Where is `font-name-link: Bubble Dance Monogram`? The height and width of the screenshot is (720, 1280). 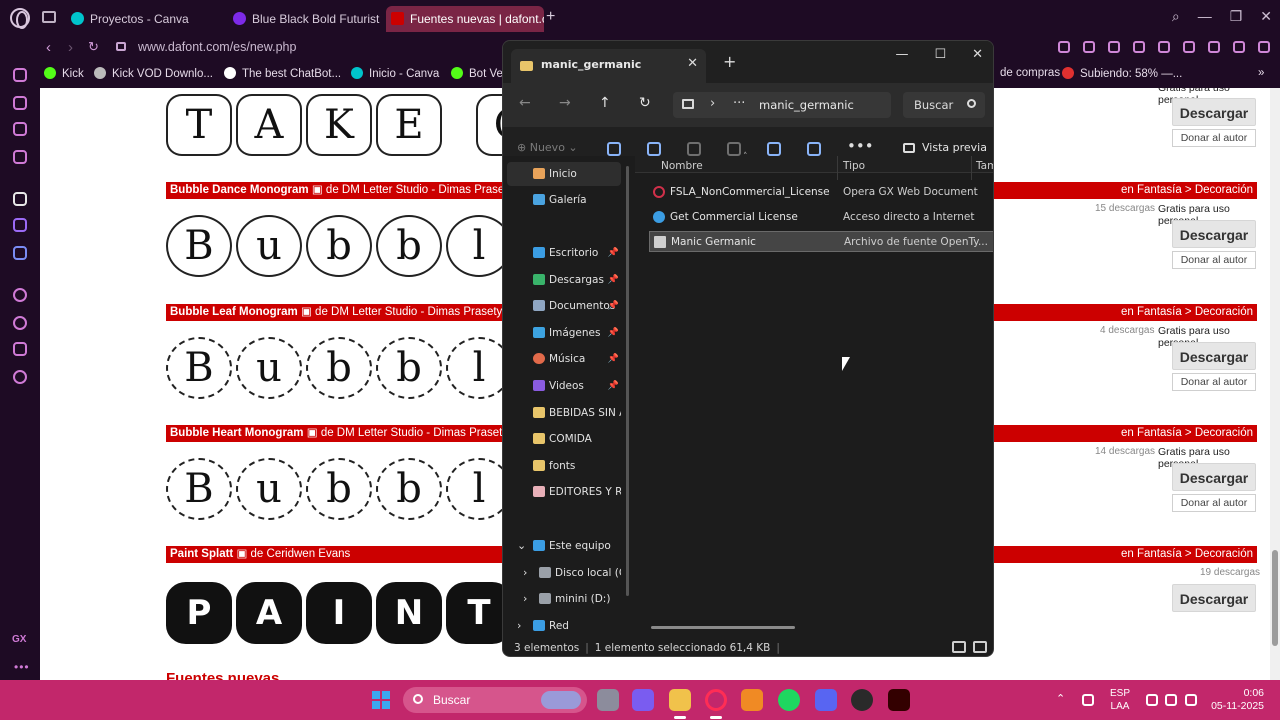 font-name-link: Bubble Dance Monogram is located at coordinates (239, 190).